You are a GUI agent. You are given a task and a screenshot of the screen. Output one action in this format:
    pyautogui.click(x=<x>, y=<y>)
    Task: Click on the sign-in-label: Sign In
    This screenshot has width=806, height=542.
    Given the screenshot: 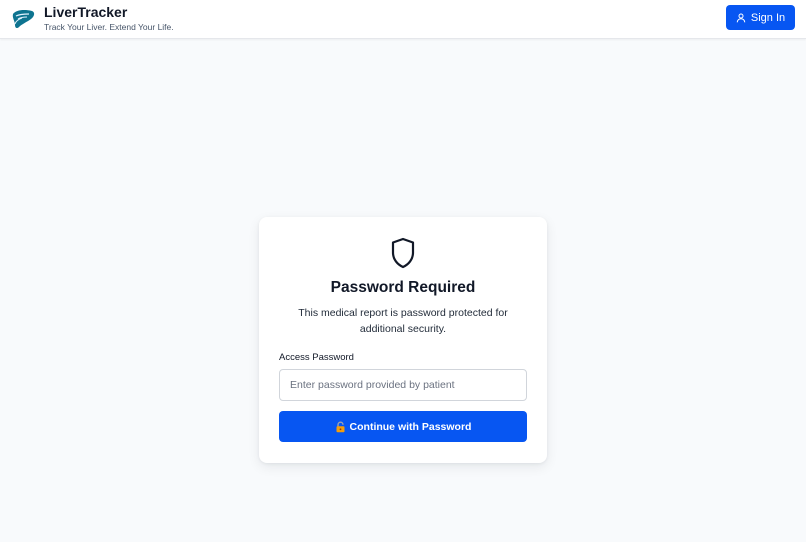 What is the action you would take?
    pyautogui.click(x=768, y=17)
    